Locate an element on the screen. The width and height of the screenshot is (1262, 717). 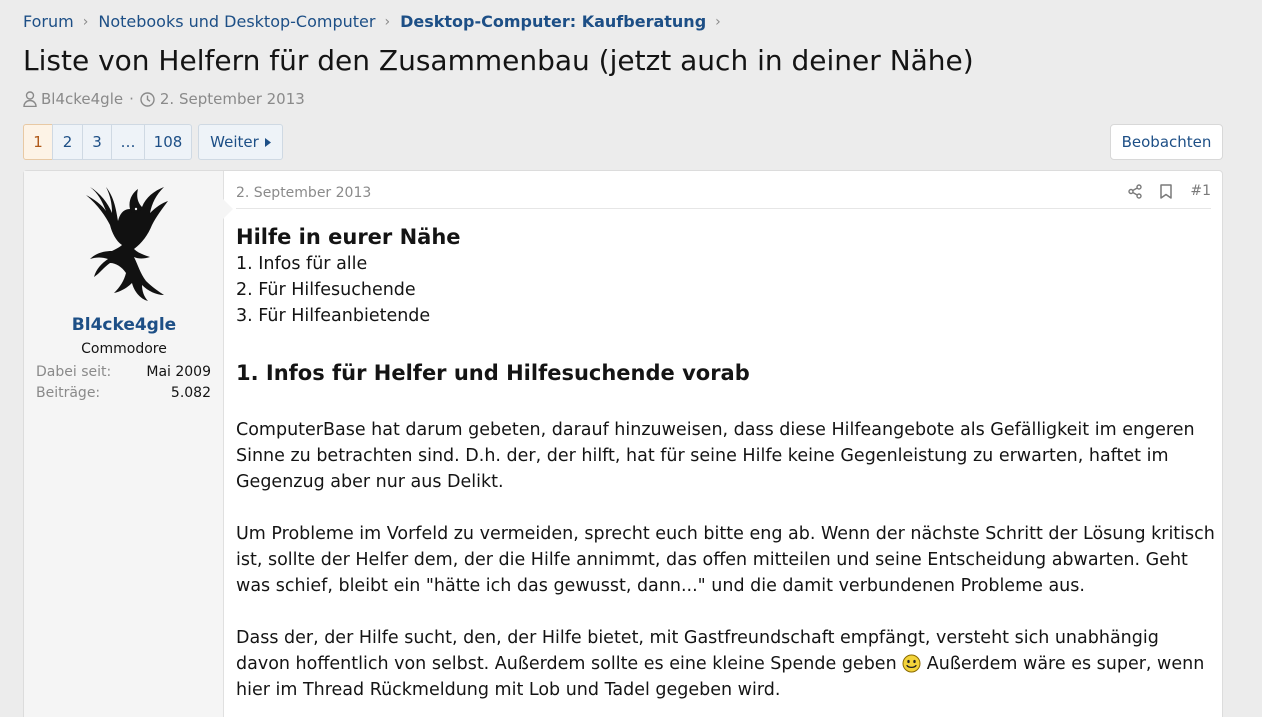
toc-item: 3. Für Hilfeanbietende is located at coordinates (333, 316).